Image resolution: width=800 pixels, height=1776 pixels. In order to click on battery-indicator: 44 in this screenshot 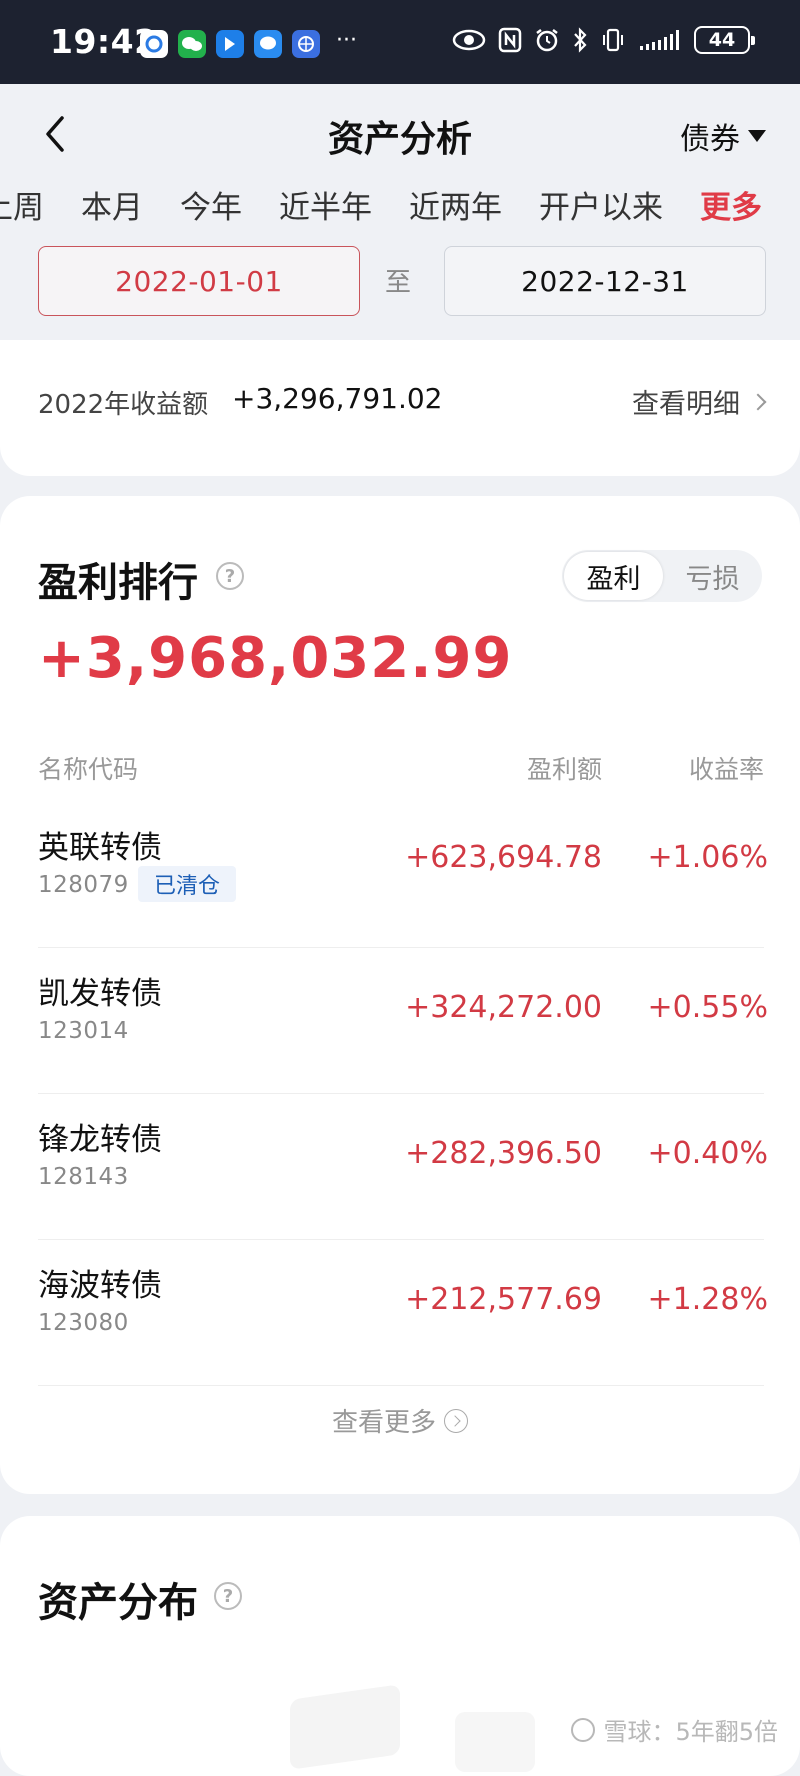, I will do `click(724, 40)`.